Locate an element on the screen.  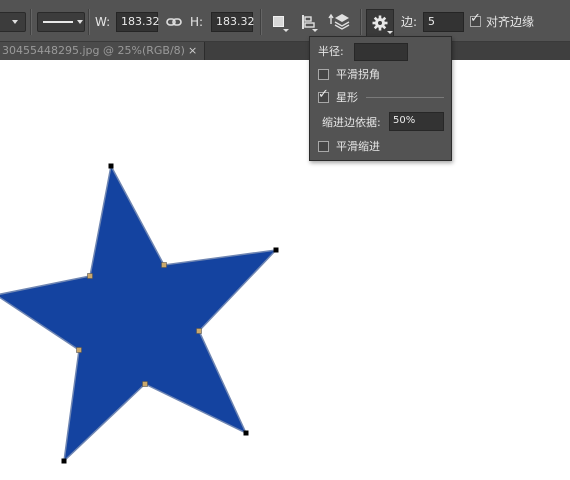
sides-label: 边: is located at coordinates (409, 22).